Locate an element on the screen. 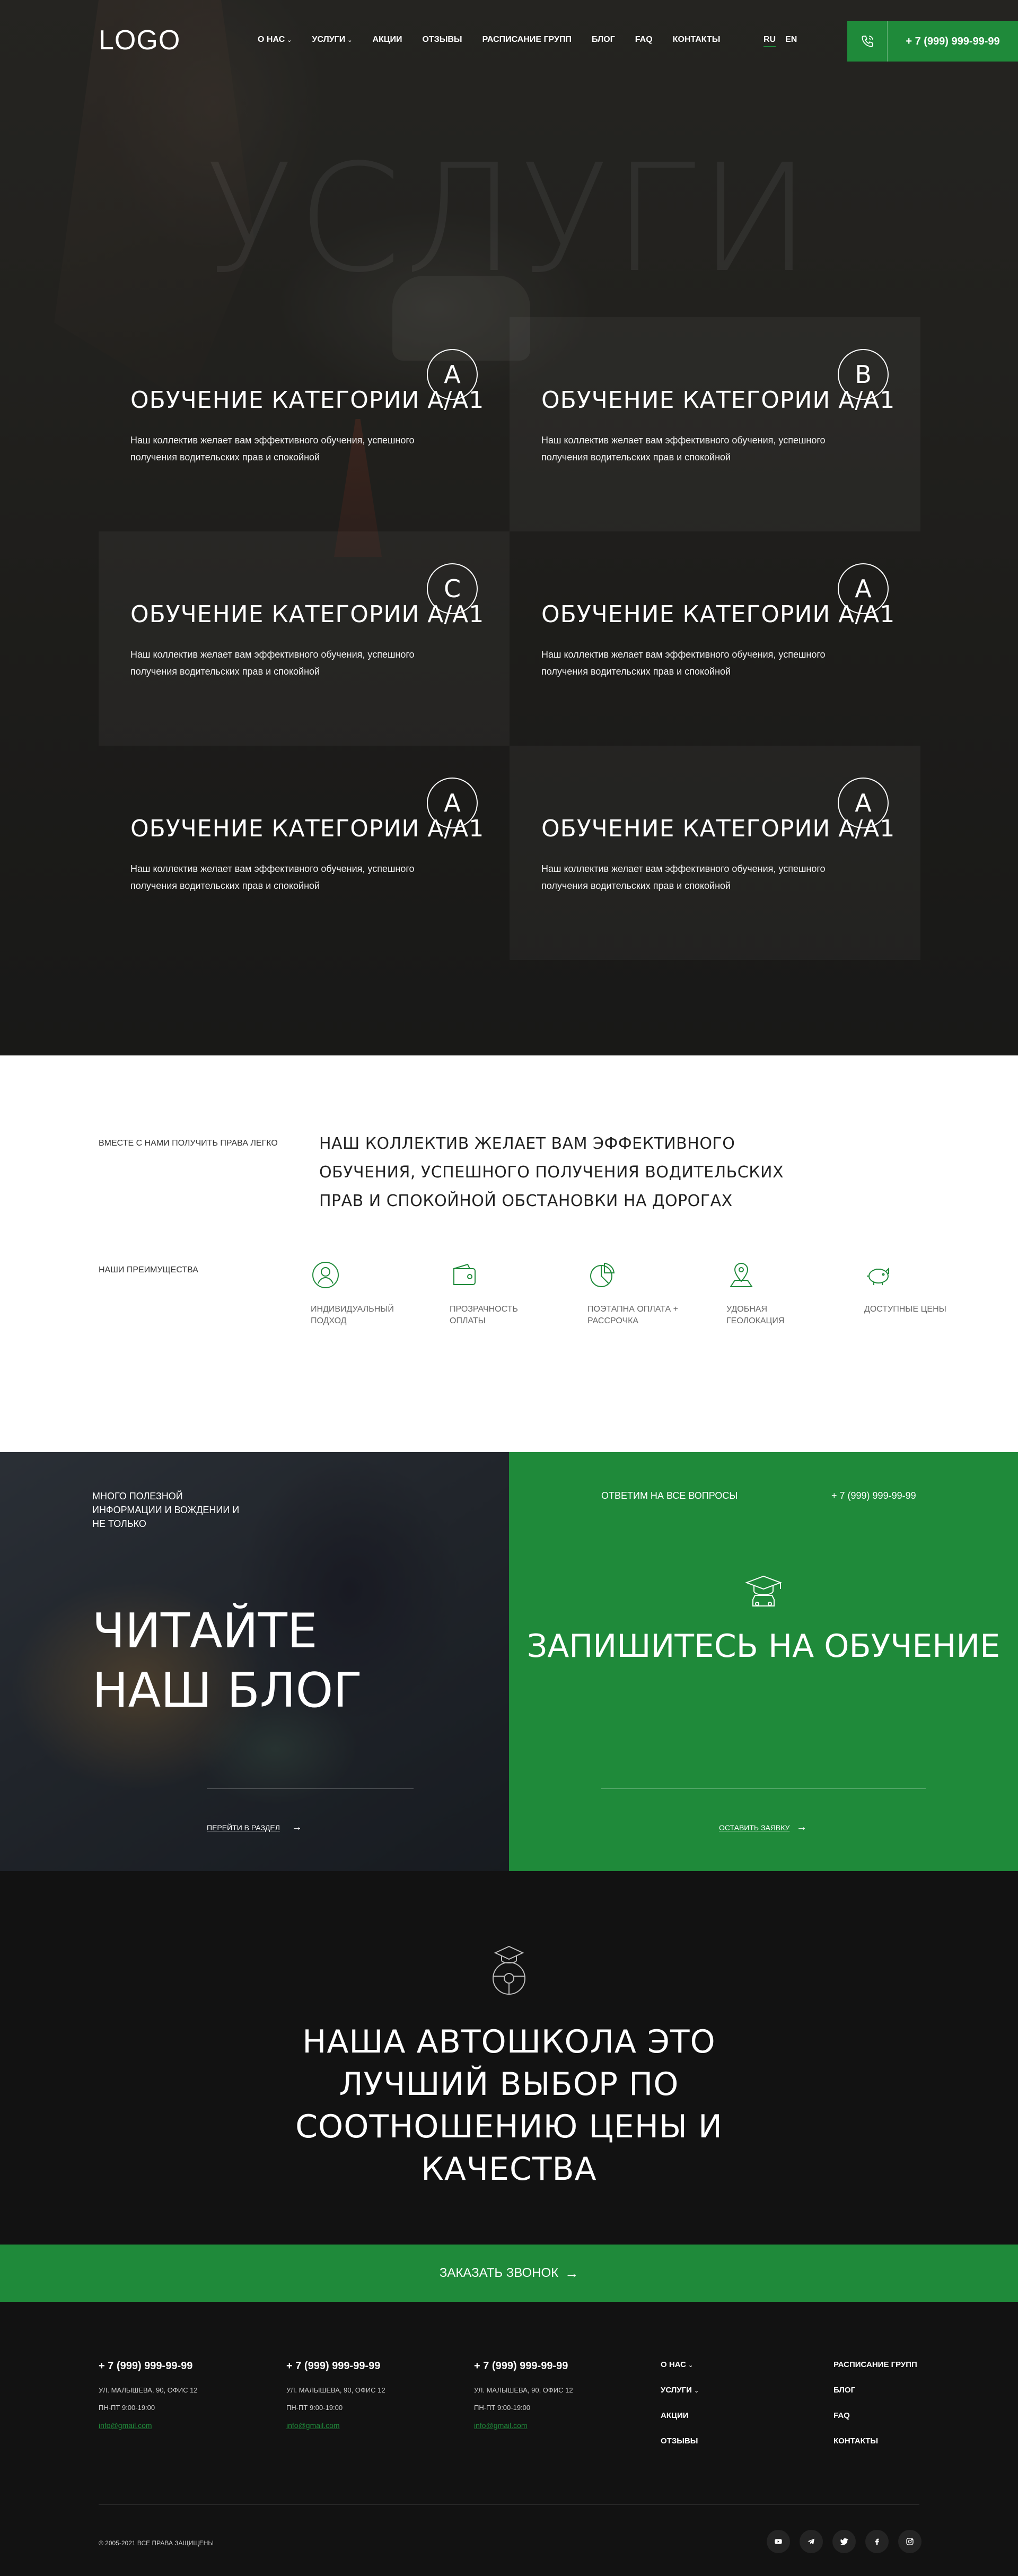 The image size is (1018, 2576). footer-link-blog: БЛОГ is located at coordinates (875, 2398).